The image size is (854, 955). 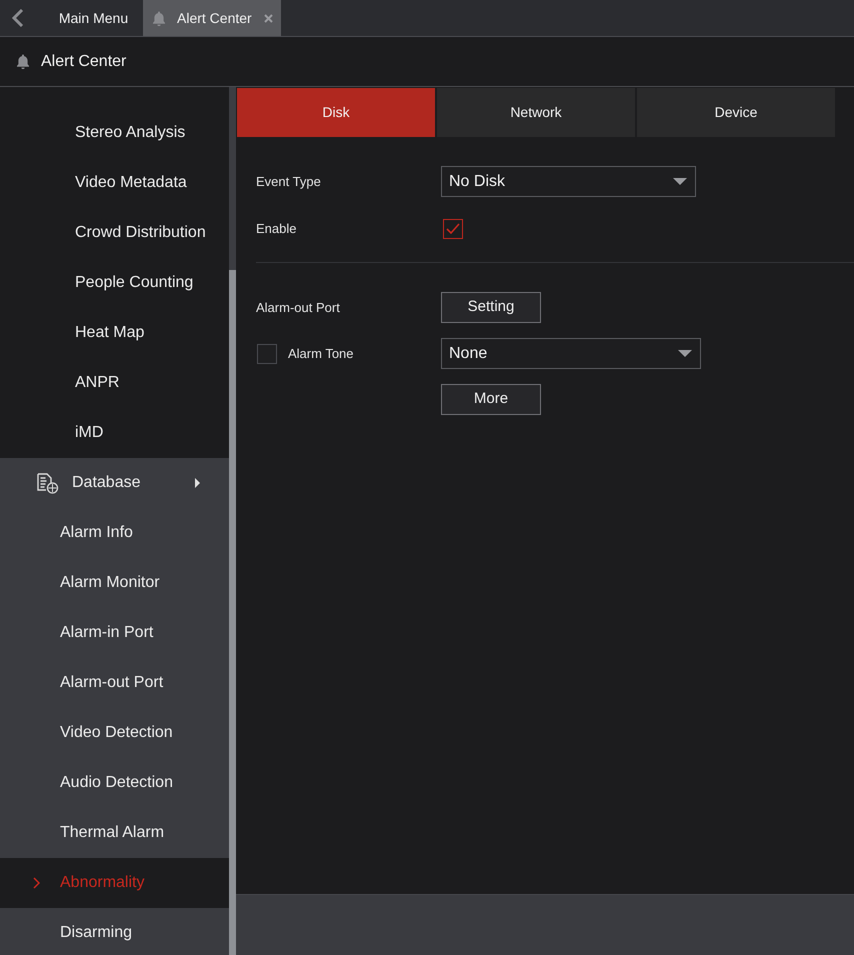 I want to click on close-icon, so click(x=268, y=18).